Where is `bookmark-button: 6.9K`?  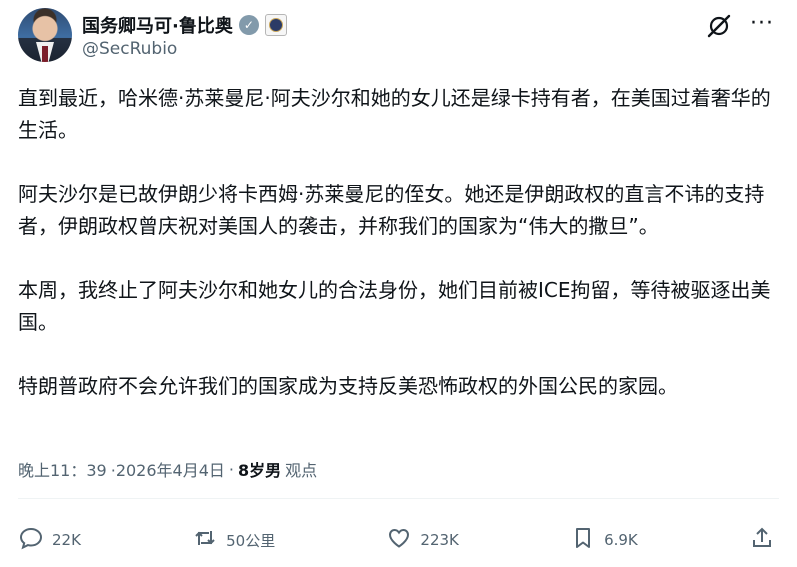
bookmark-button: 6.9K is located at coordinates (604, 540).